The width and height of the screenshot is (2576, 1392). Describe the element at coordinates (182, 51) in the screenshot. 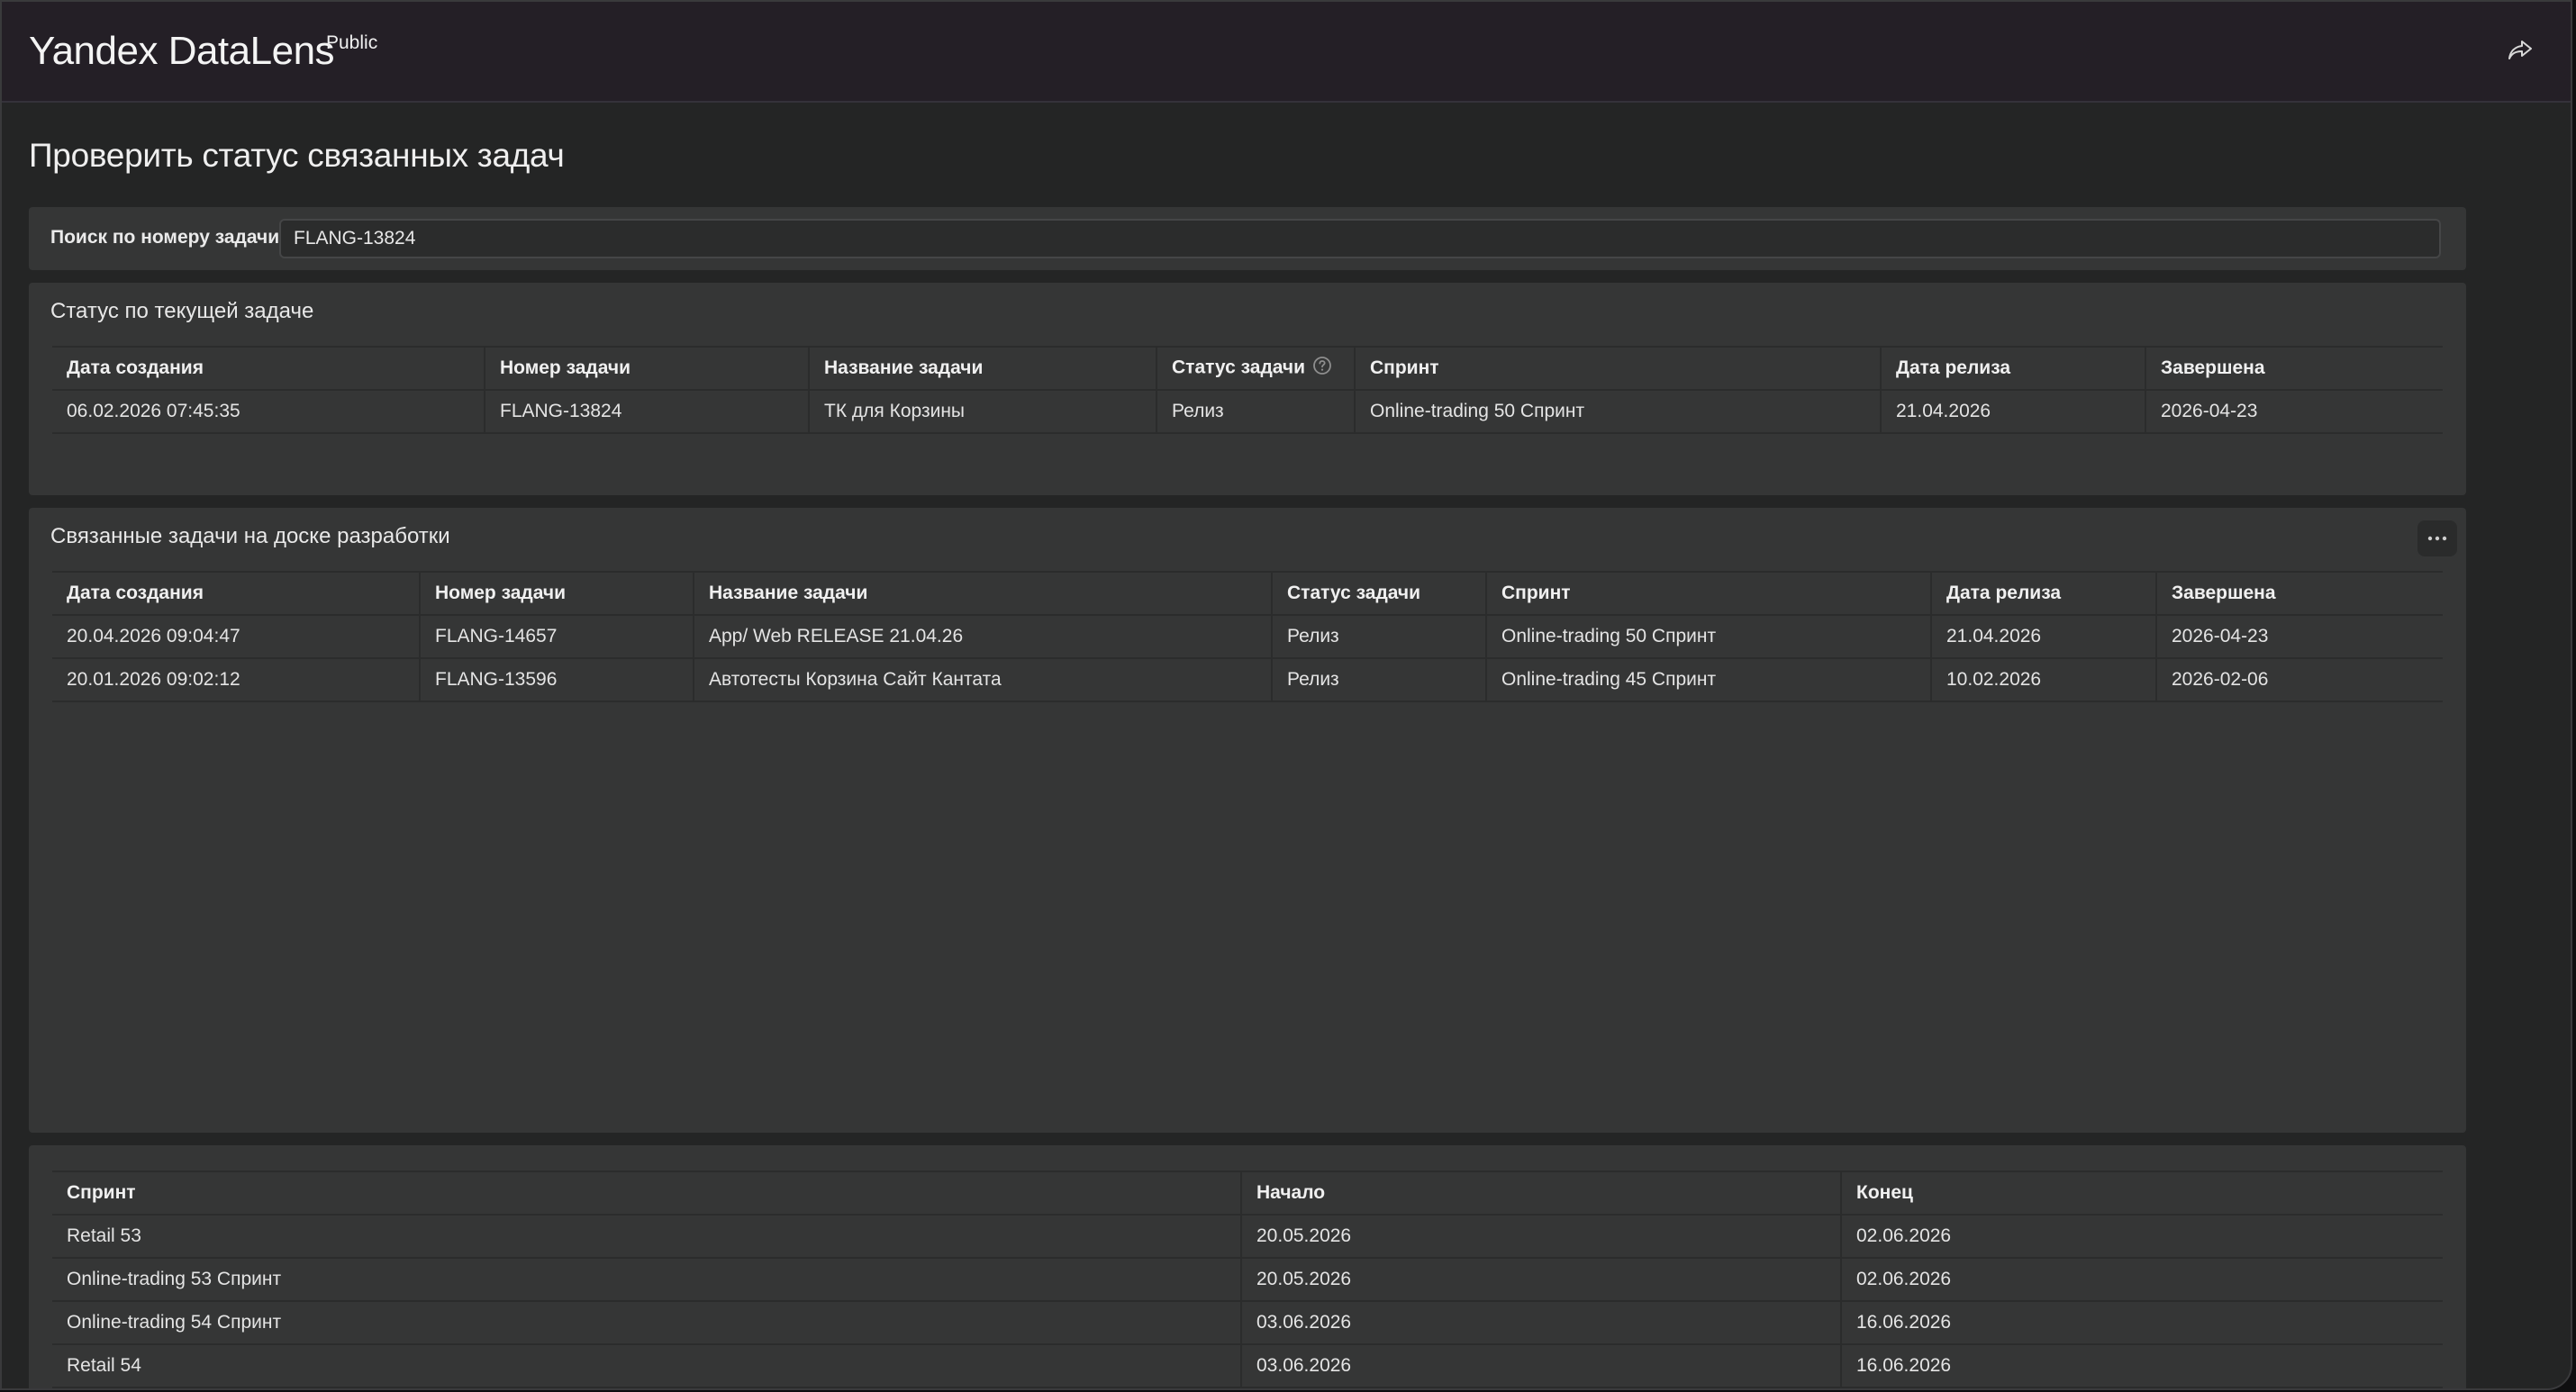

I see `brand-logo: Yandex DataLens` at that location.